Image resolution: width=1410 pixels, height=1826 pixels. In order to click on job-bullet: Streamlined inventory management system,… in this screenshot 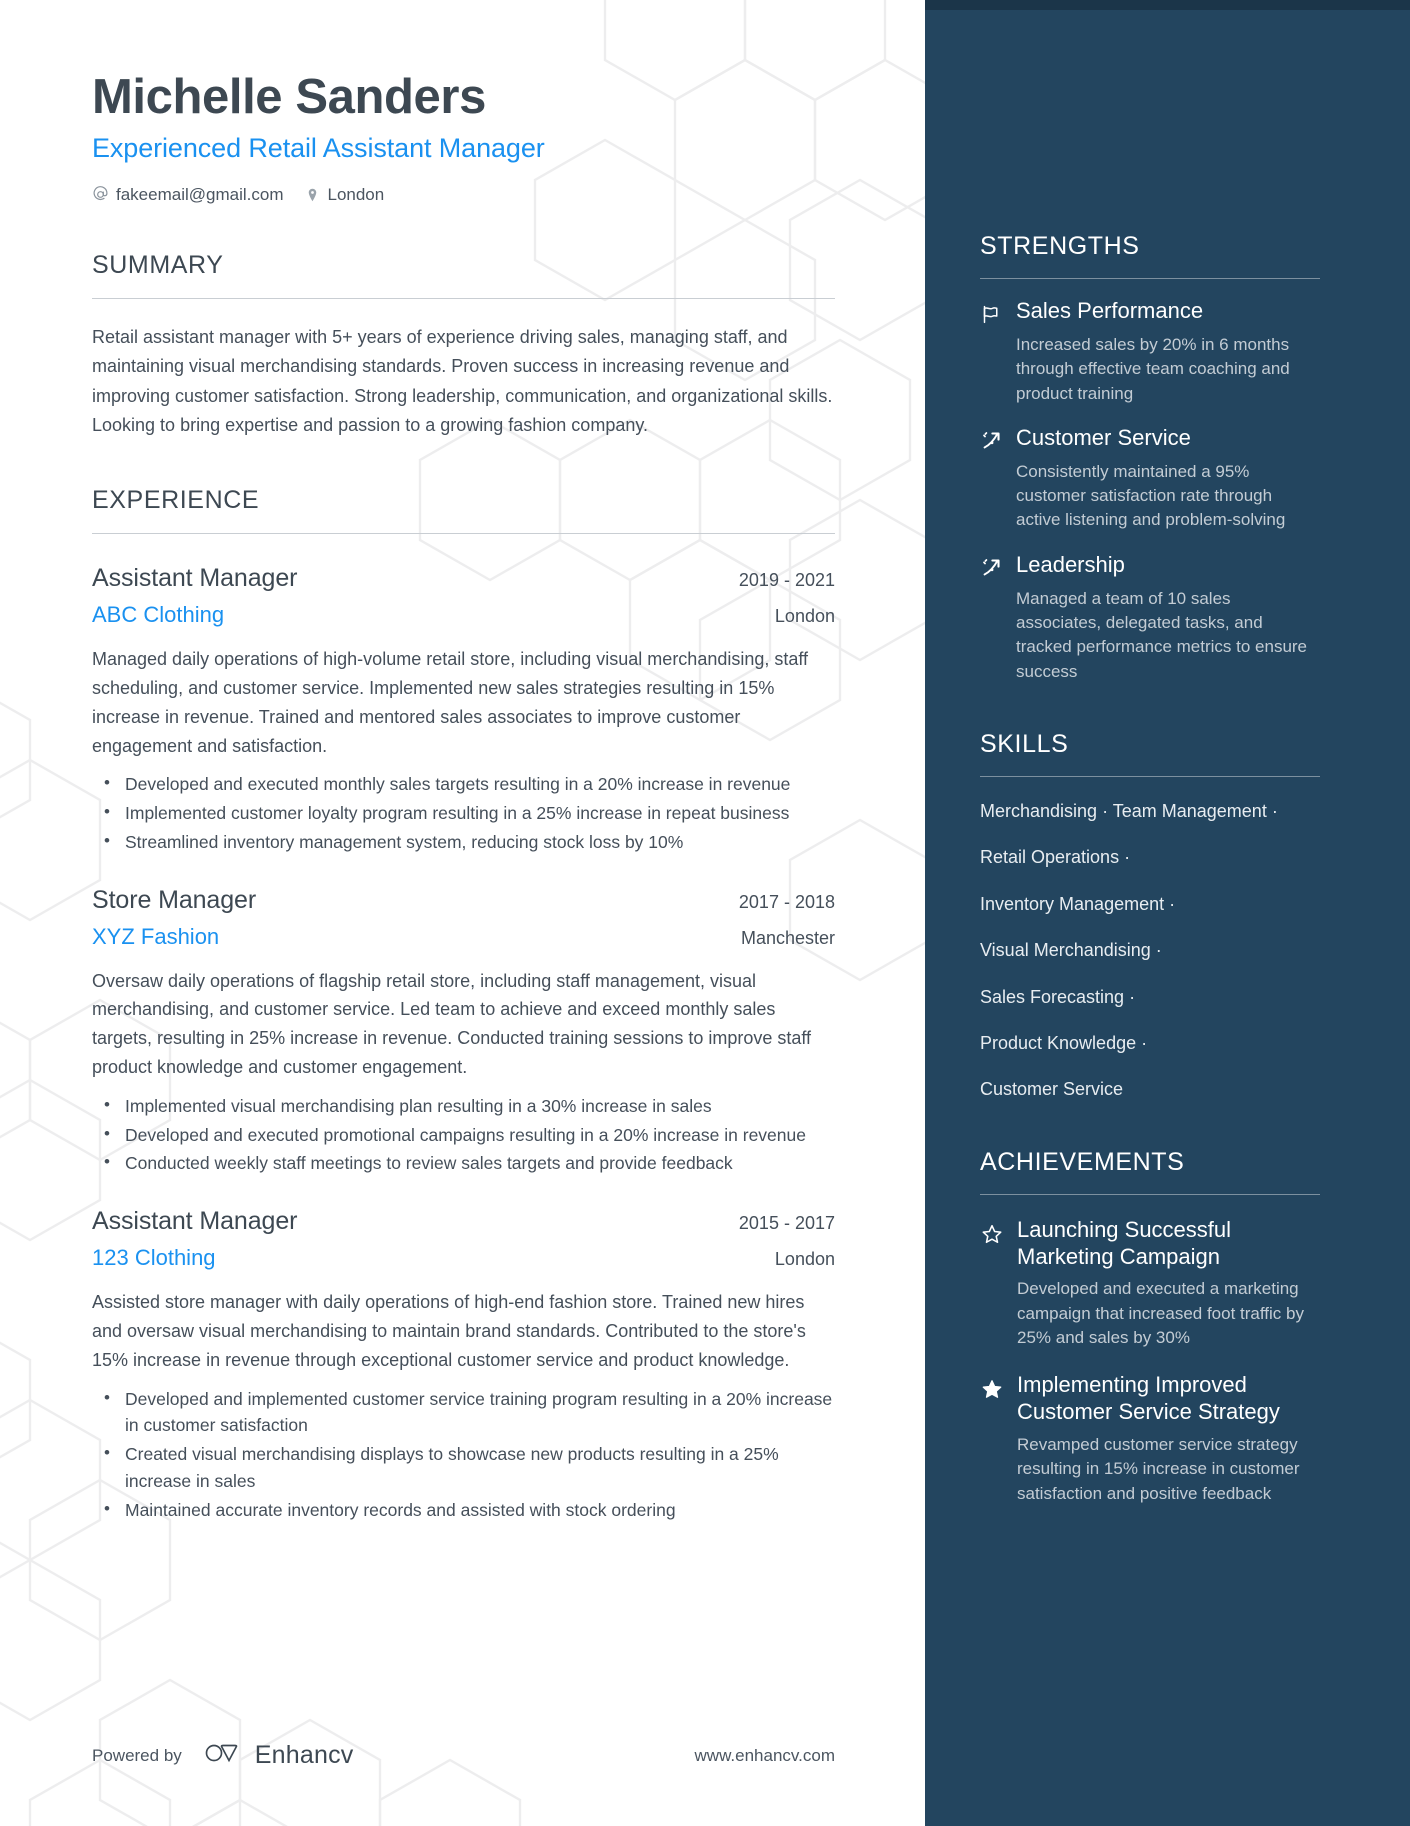, I will do `click(463, 842)`.